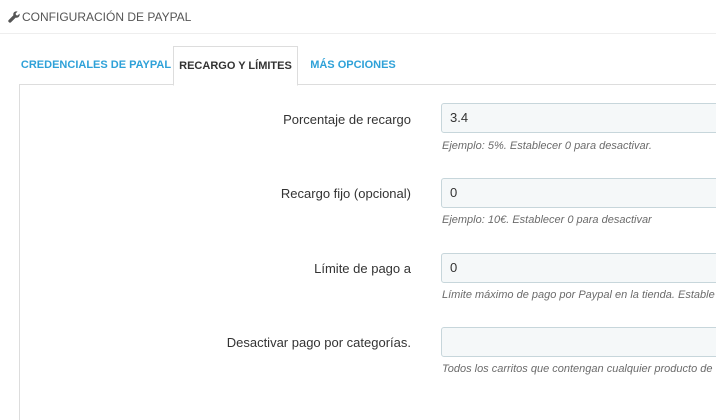 This screenshot has width=716, height=420. What do you see at coordinates (578, 193) in the screenshot?
I see `fixed-surcharge-input: 0` at bounding box center [578, 193].